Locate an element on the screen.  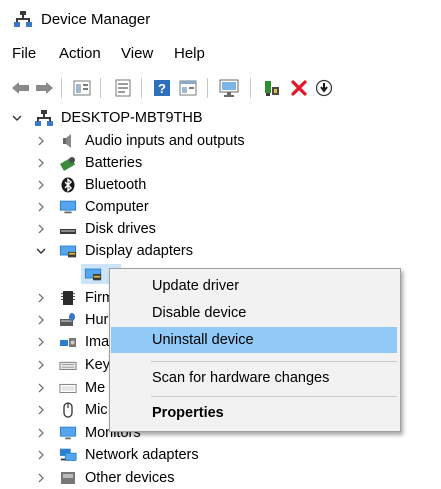
update-icon is located at coordinates (123, 88).